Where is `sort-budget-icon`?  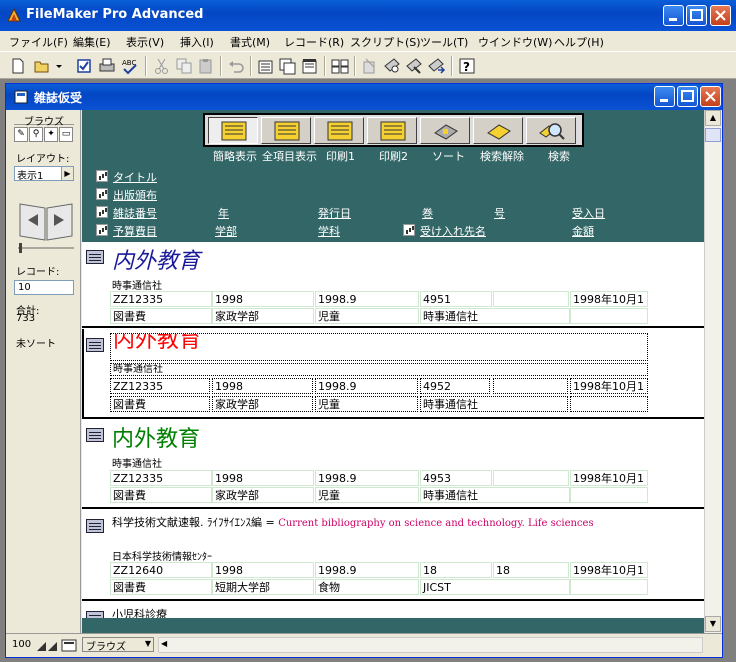 sort-budget-icon is located at coordinates (102, 230).